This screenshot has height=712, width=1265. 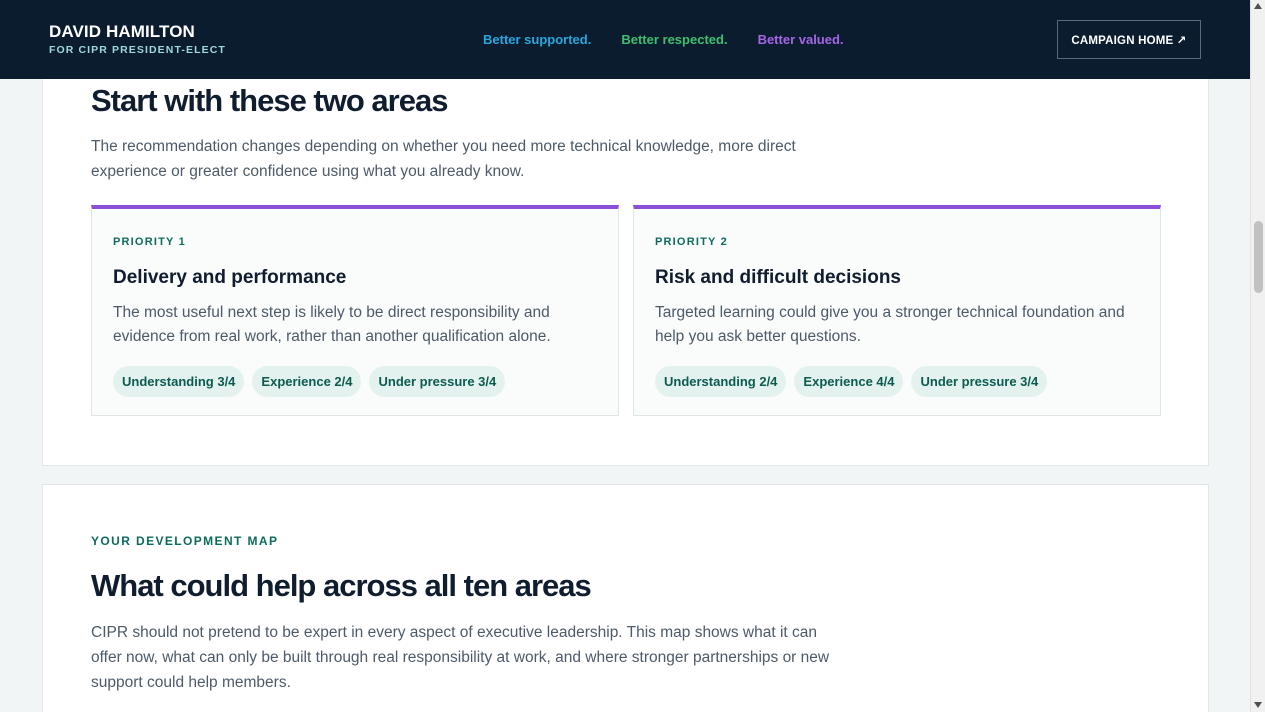 What do you see at coordinates (307, 381) in the screenshot?
I see `experience-chip: Experience 2/4` at bounding box center [307, 381].